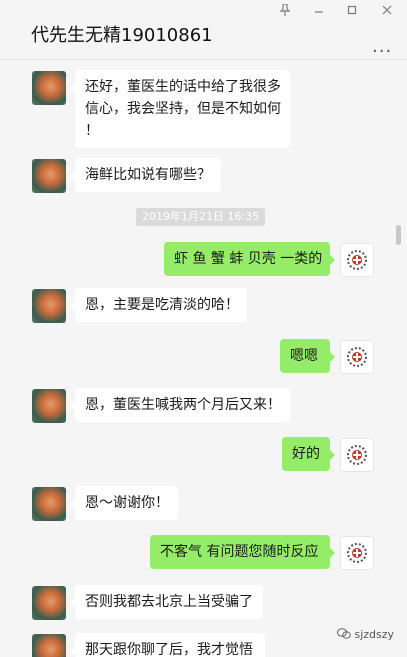  I want to click on minimize-icon, so click(319, 11).